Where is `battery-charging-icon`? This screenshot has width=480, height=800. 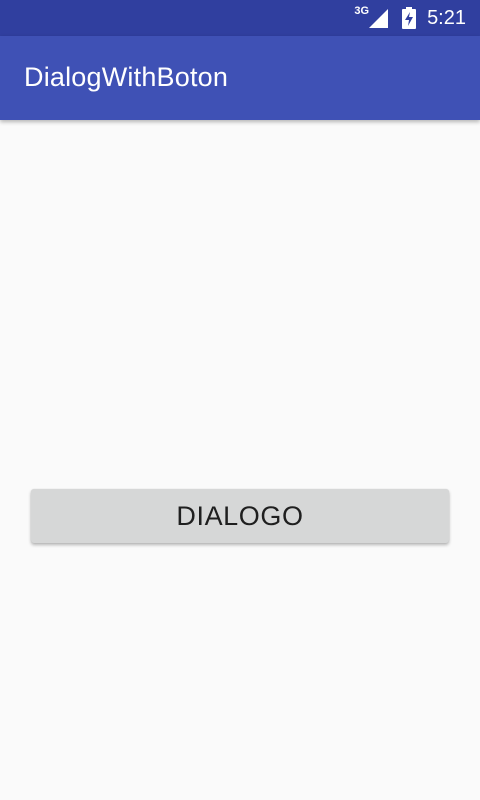 battery-charging-icon is located at coordinates (409, 18).